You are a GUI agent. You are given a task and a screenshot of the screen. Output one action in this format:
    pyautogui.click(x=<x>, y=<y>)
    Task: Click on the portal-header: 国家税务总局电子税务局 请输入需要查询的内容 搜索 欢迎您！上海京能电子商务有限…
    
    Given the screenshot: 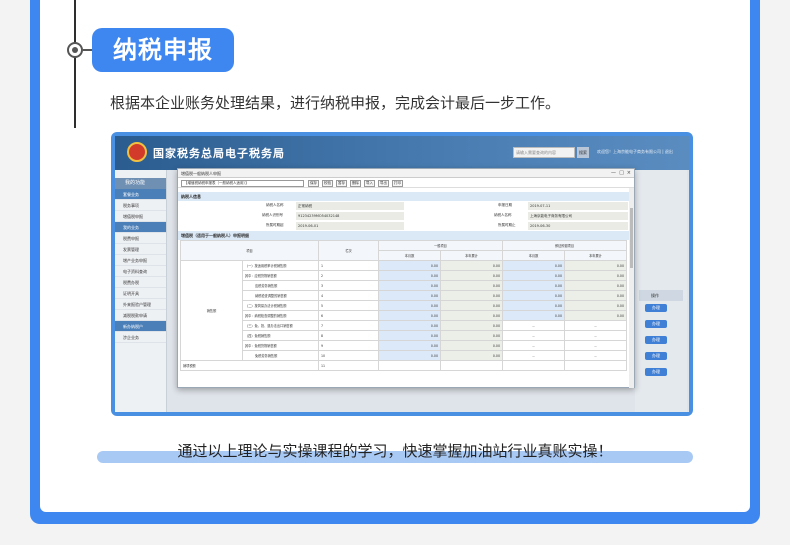 What is the action you would take?
    pyautogui.click(x=402, y=153)
    